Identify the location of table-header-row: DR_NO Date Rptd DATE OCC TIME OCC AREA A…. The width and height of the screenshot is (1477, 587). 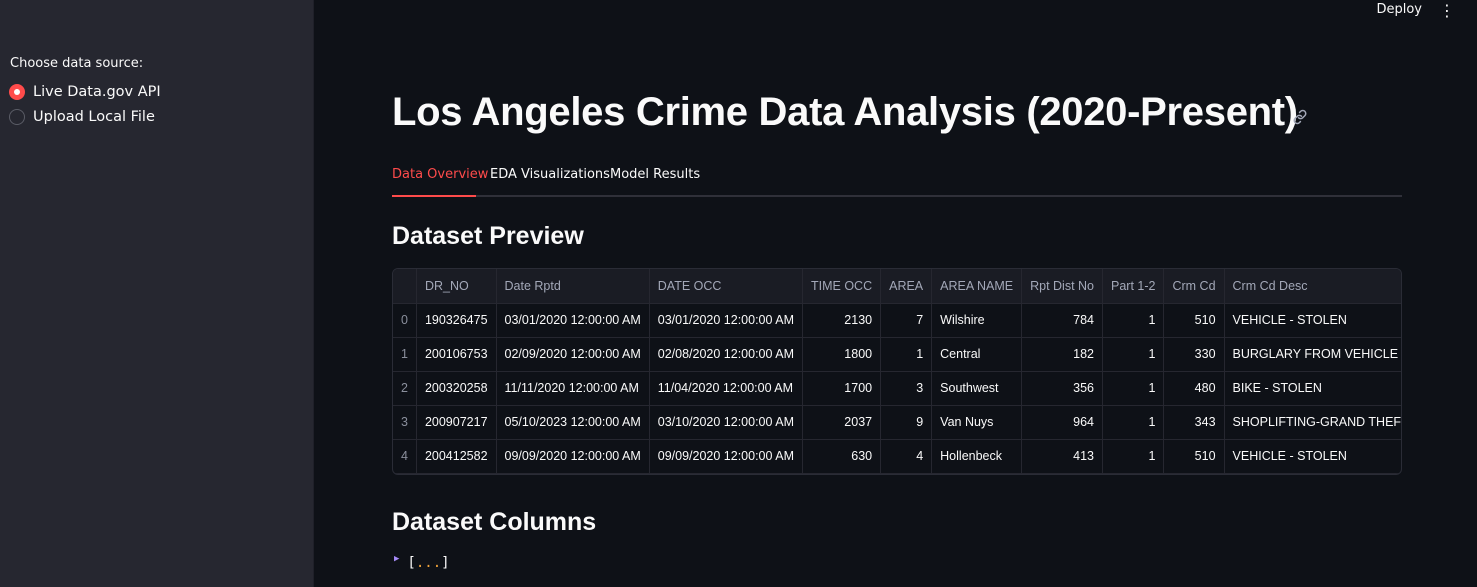
(897, 286).